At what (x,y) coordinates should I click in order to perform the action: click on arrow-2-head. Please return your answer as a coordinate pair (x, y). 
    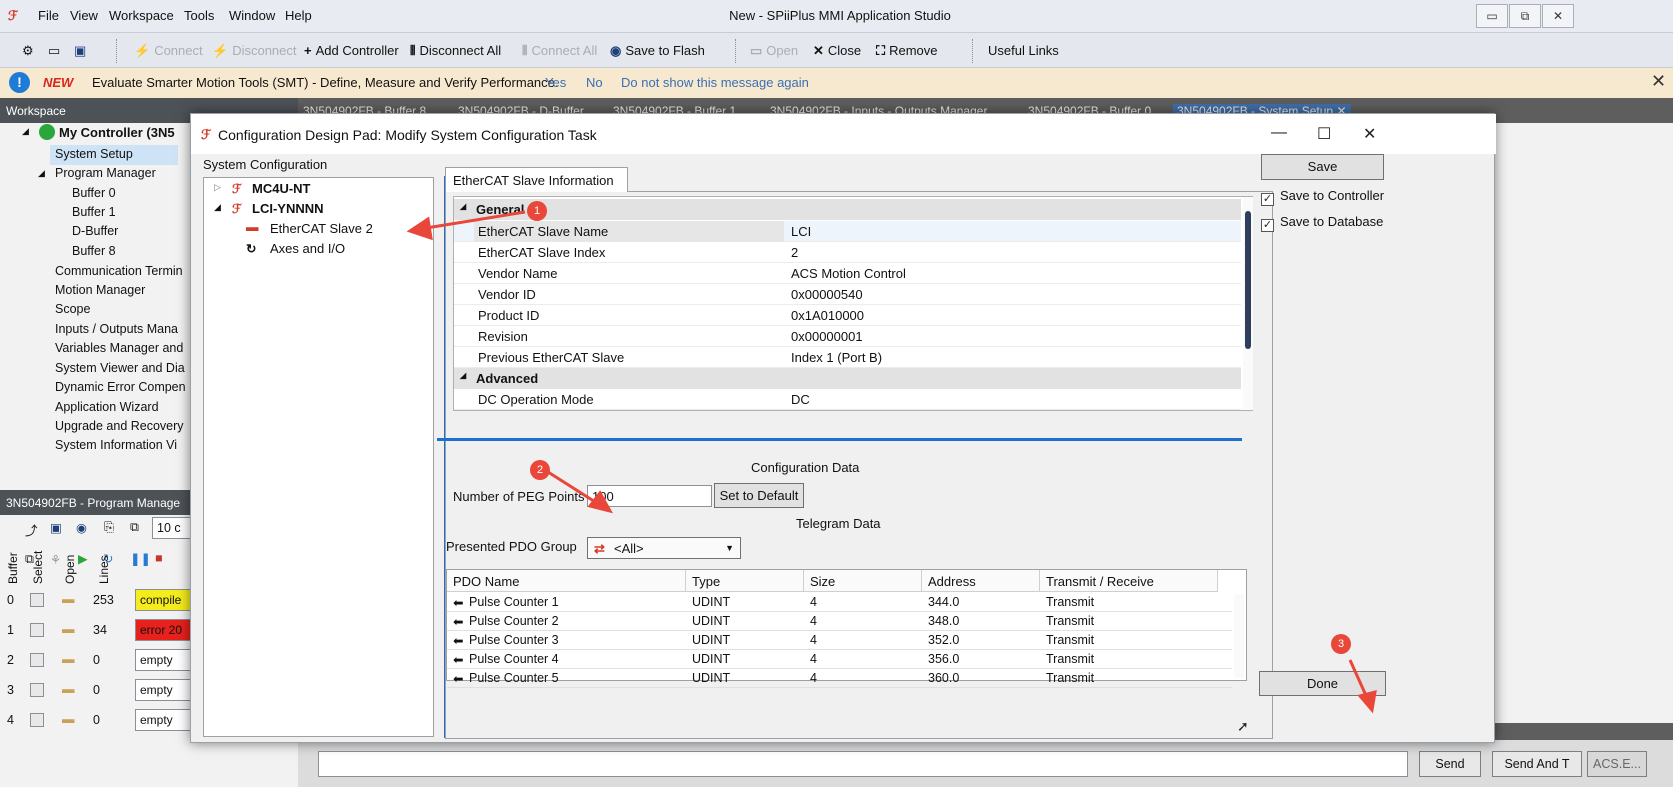
    Looking at the image, I should click on (600, 502).